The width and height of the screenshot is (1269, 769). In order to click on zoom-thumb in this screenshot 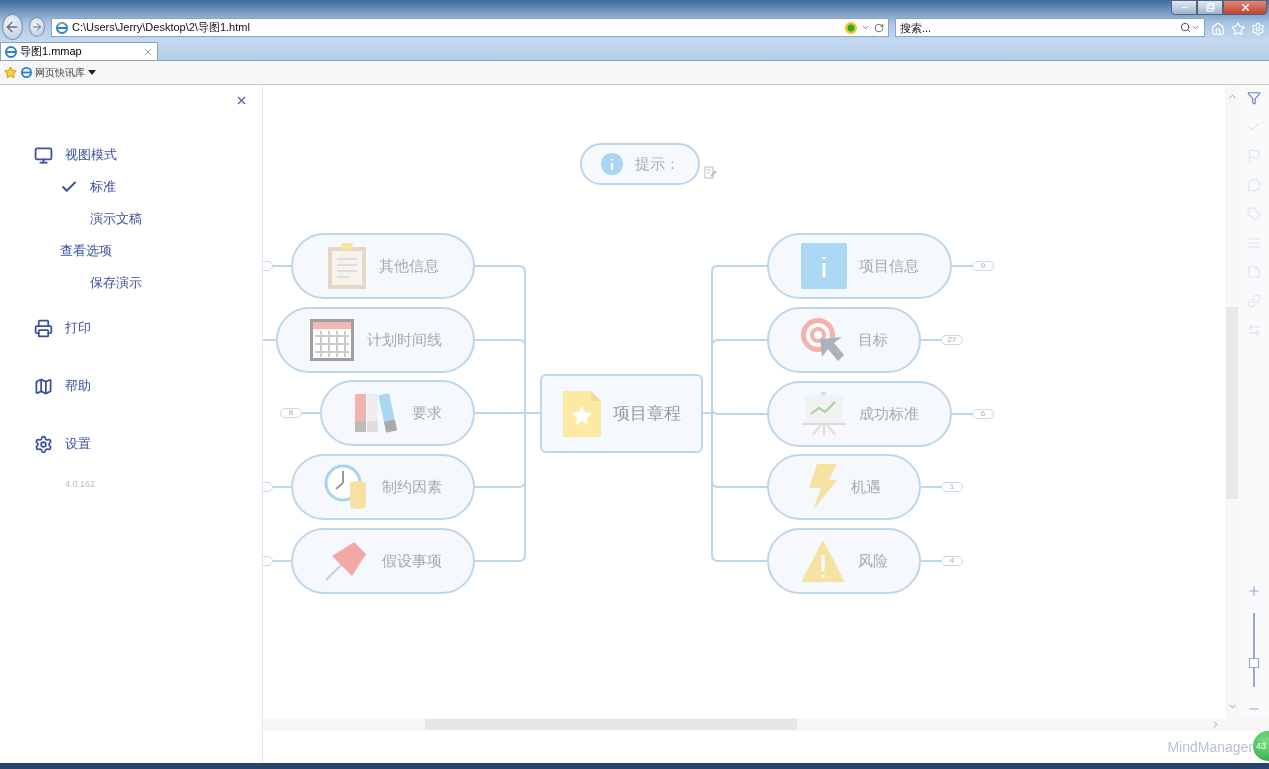, I will do `click(1254, 662)`.